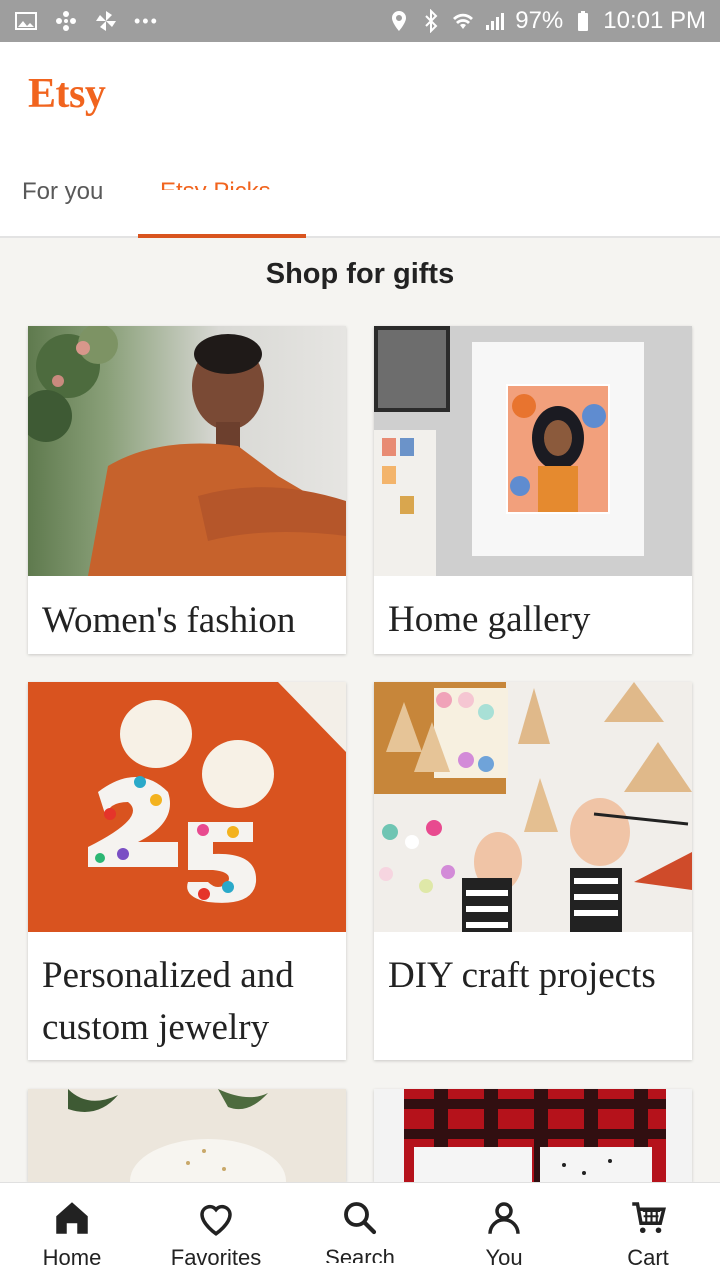 The image size is (720, 1280). Describe the element at coordinates (360, 1218) in the screenshot. I see `search-icon` at that location.